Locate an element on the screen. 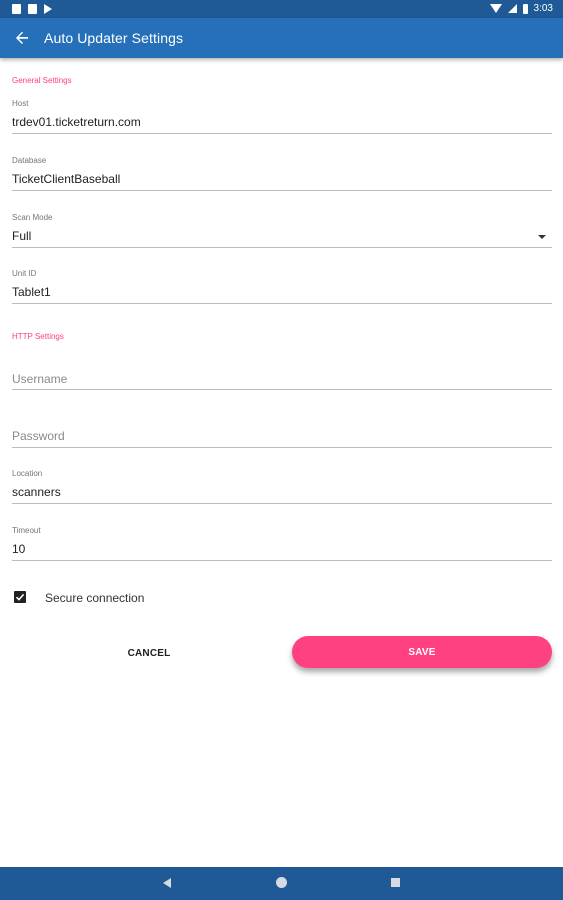 This screenshot has width=563, height=900. timeout-value: 10 is located at coordinates (19, 549).